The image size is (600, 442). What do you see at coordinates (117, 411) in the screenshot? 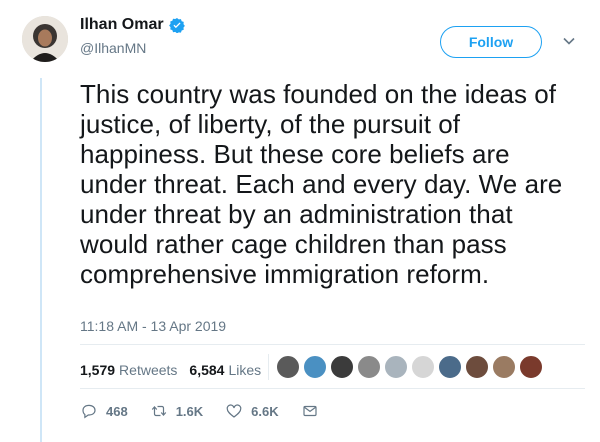
I see `reply-count: 468` at bounding box center [117, 411].